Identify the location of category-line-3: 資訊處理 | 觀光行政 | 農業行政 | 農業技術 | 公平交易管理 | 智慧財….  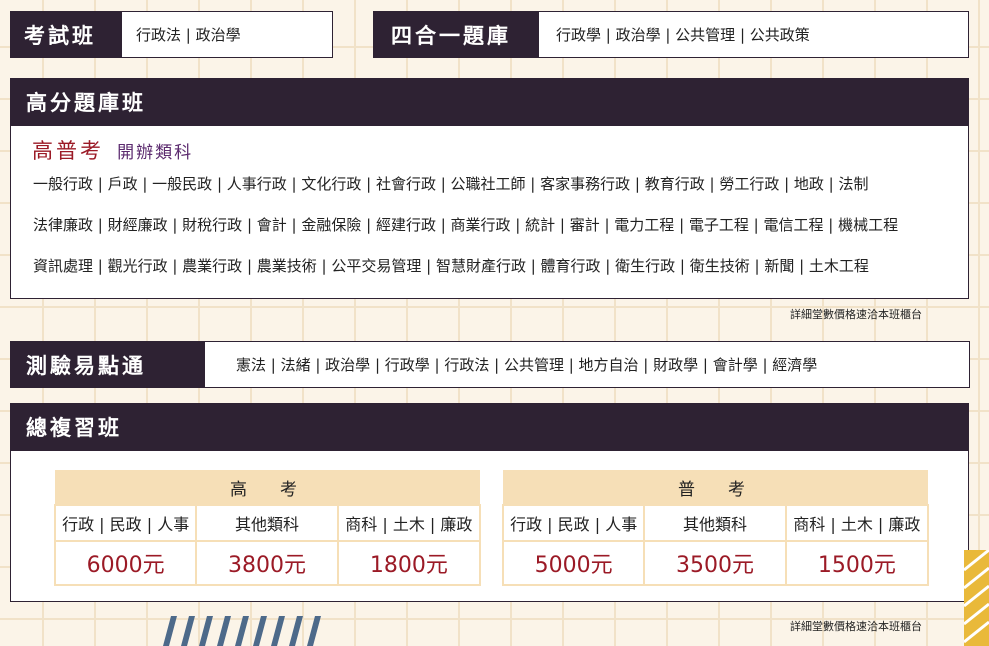
(451, 266).